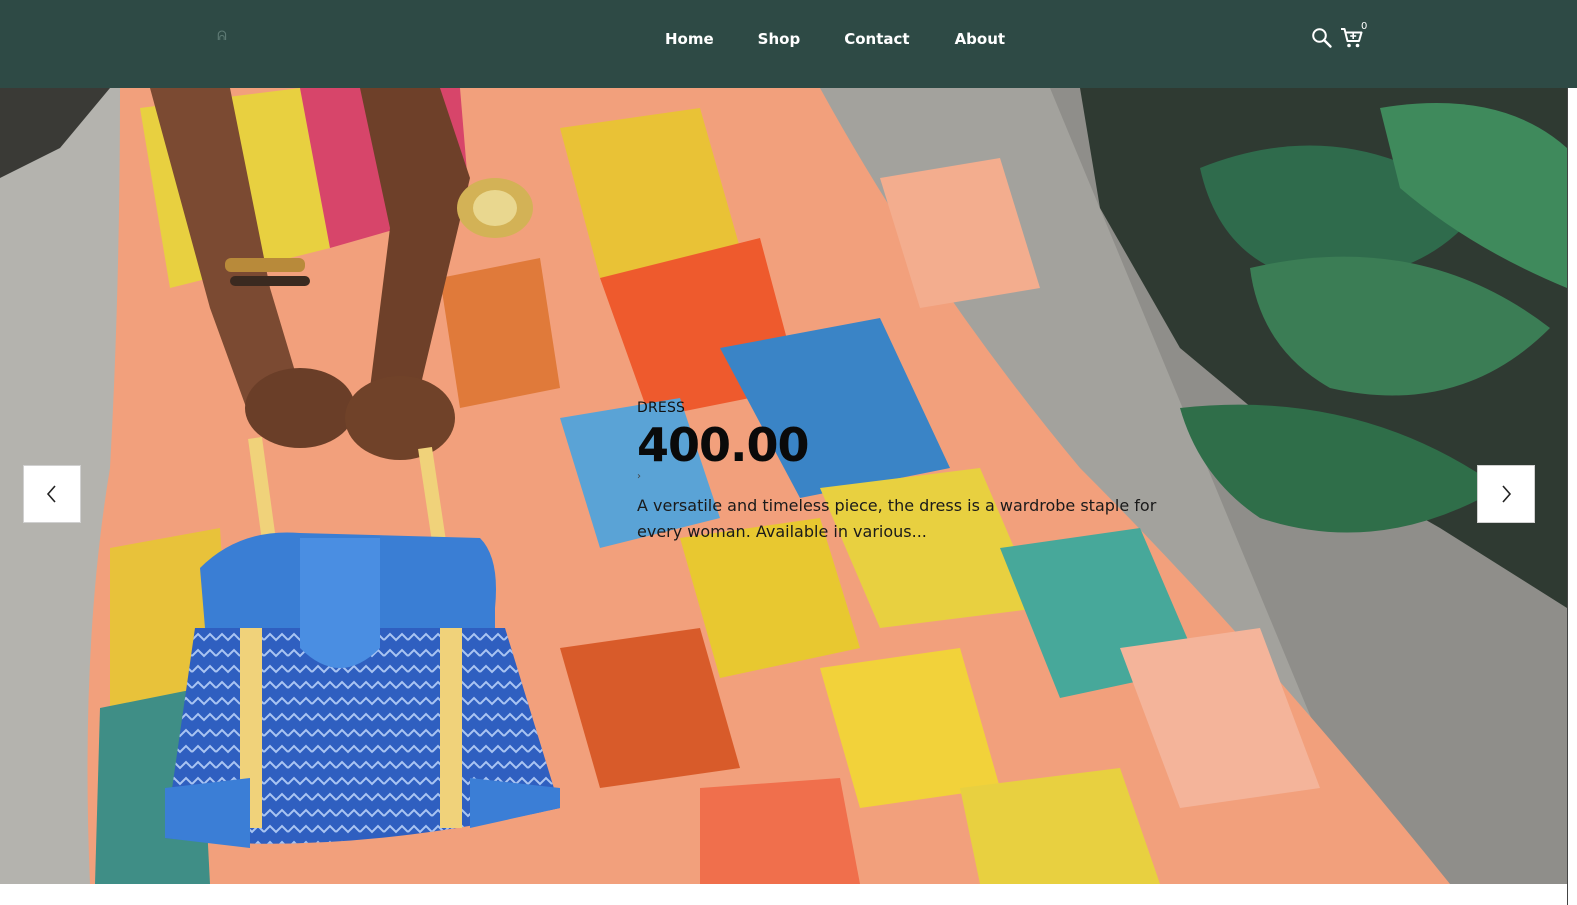  Describe the element at coordinates (689, 39) in the screenshot. I see `nav-home: Home` at that location.